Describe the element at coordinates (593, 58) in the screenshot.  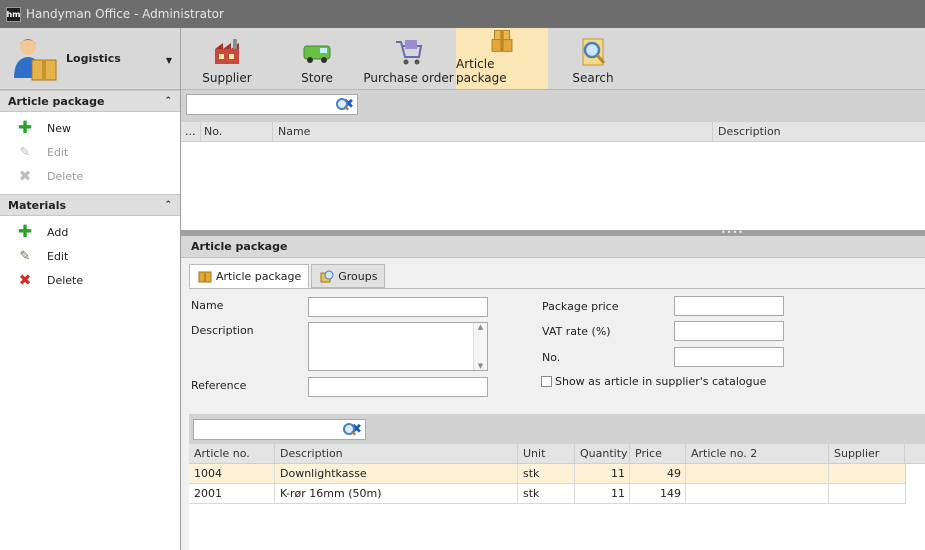
I see `toolbar-search: Search` at that location.